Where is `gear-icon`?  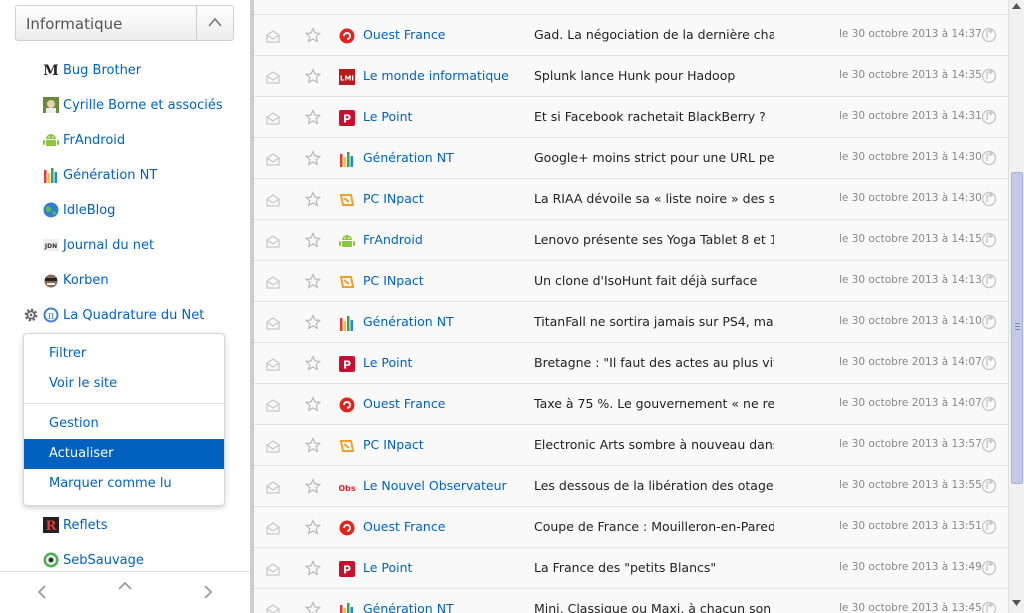
gear-icon is located at coordinates (31, 315).